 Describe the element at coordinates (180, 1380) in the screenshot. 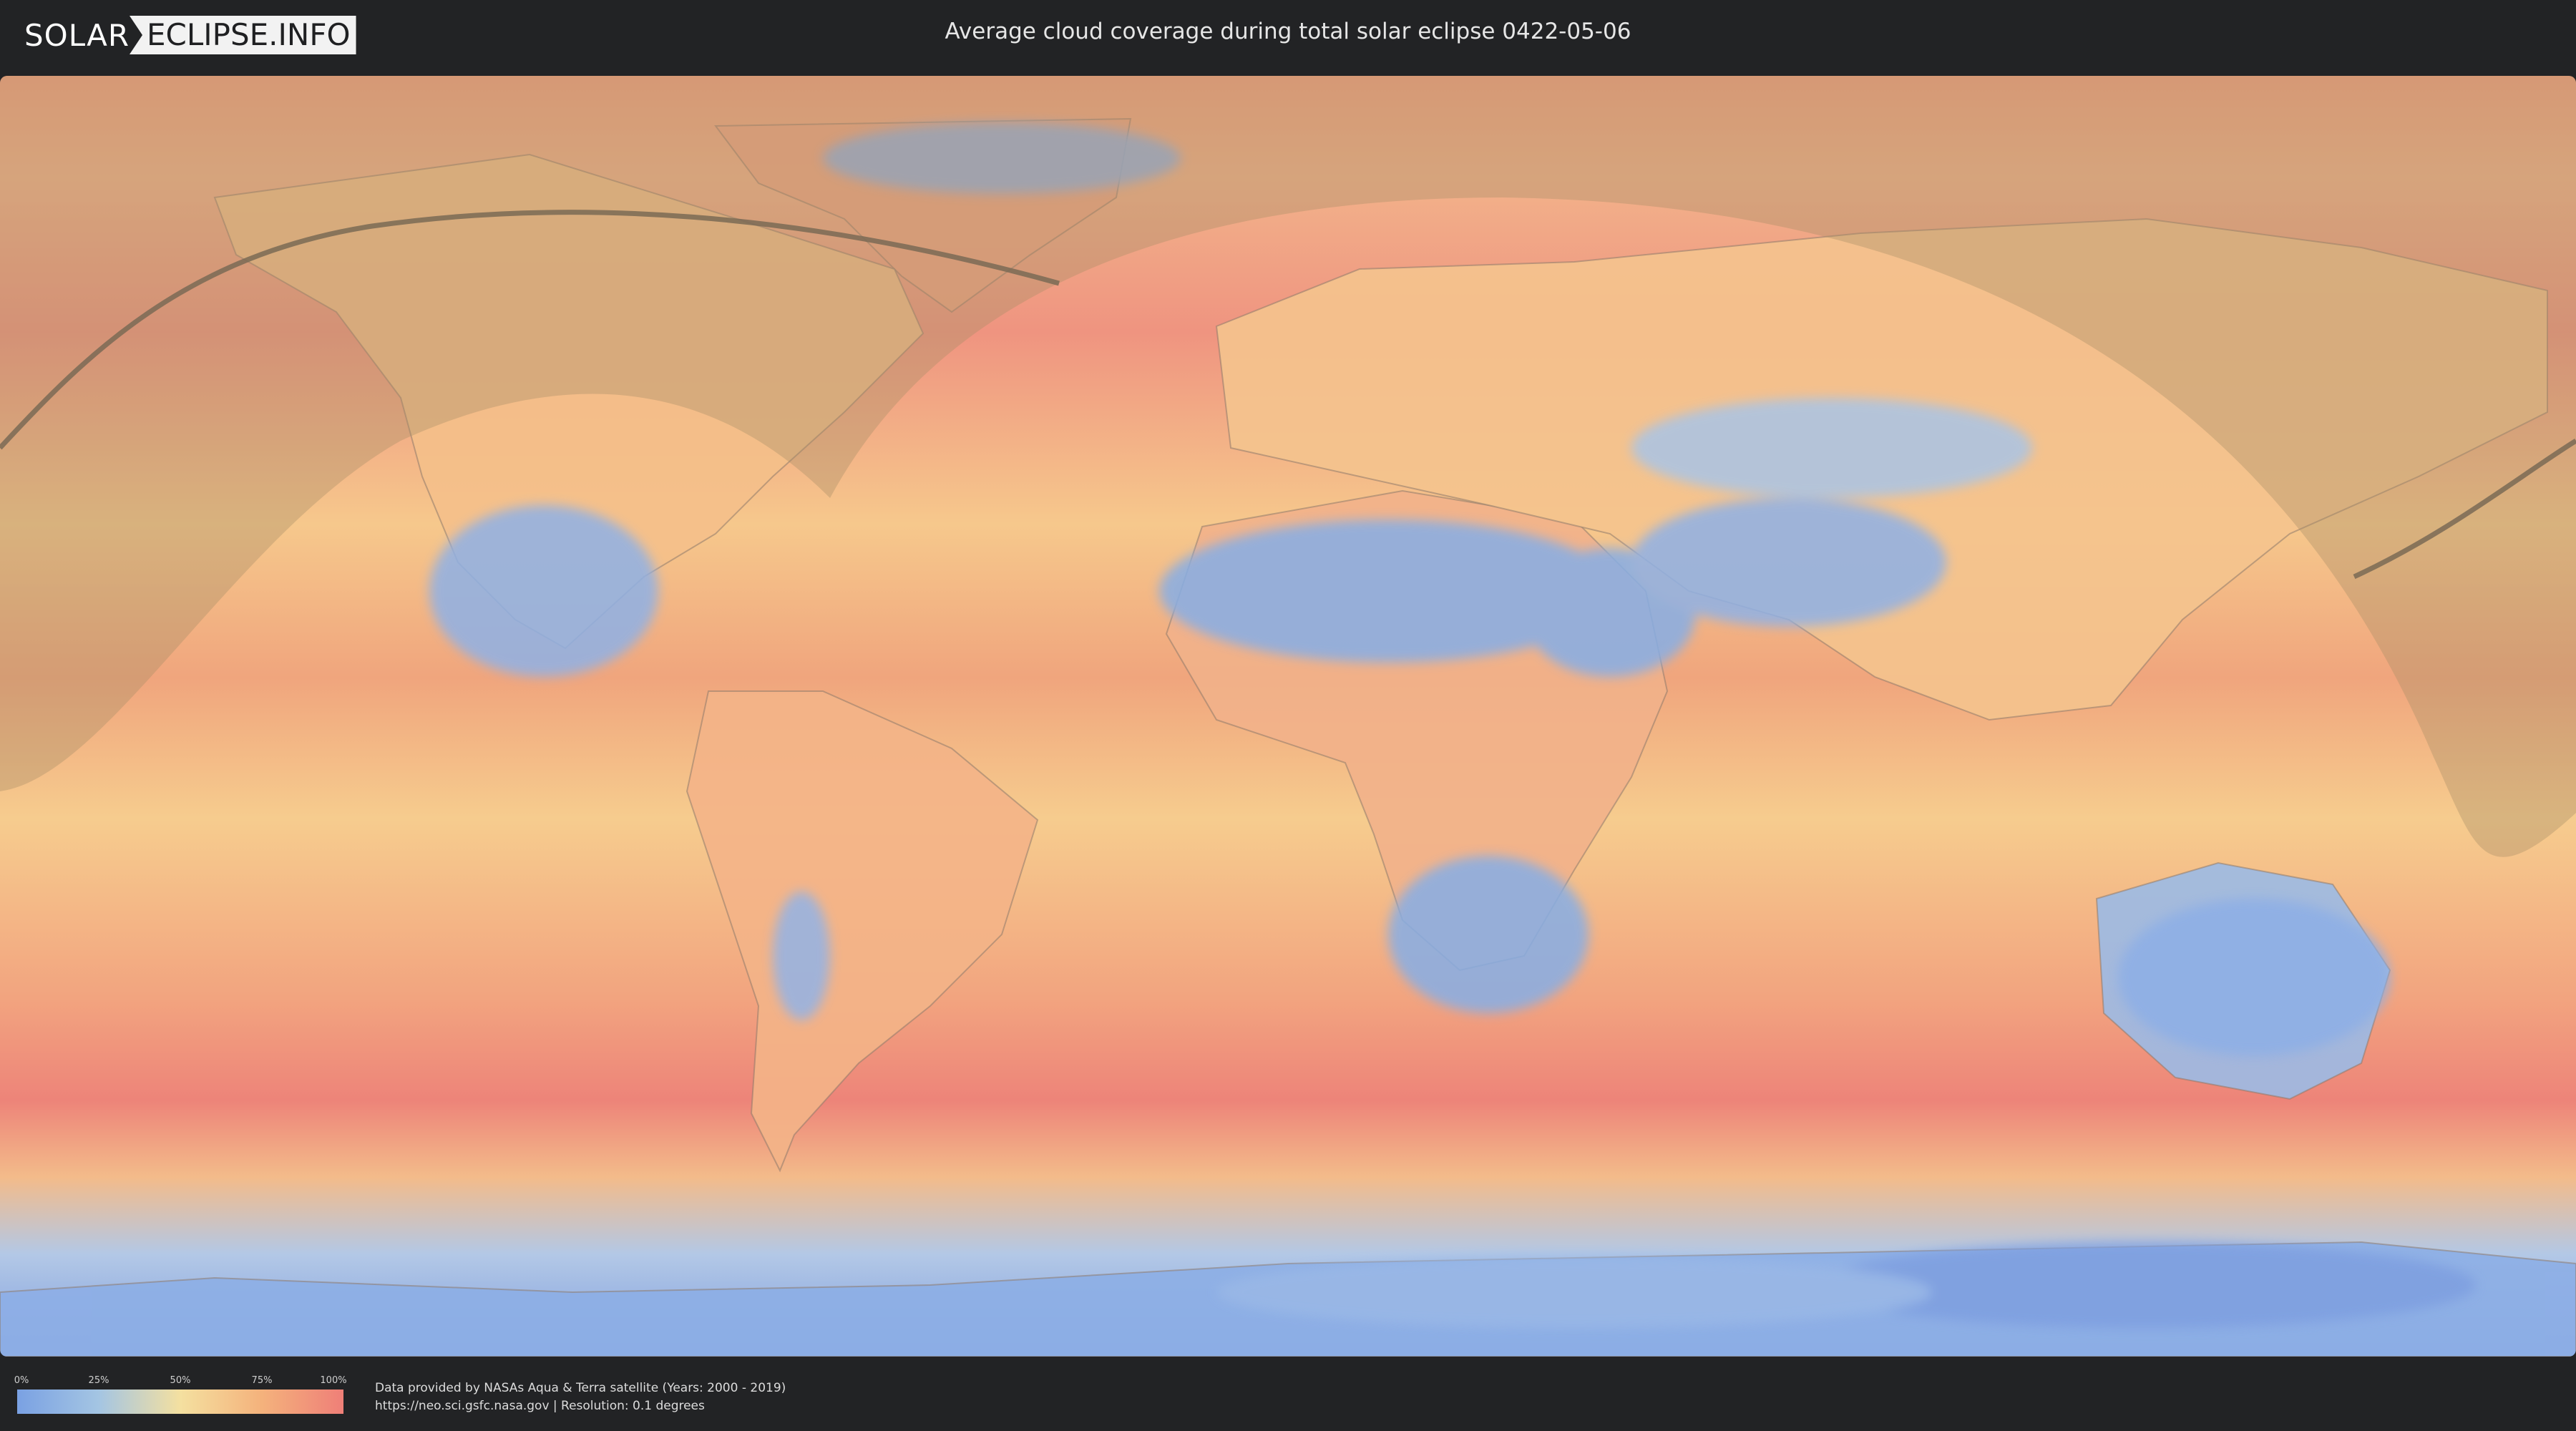

I see `legend-tick-50: 50%` at that location.